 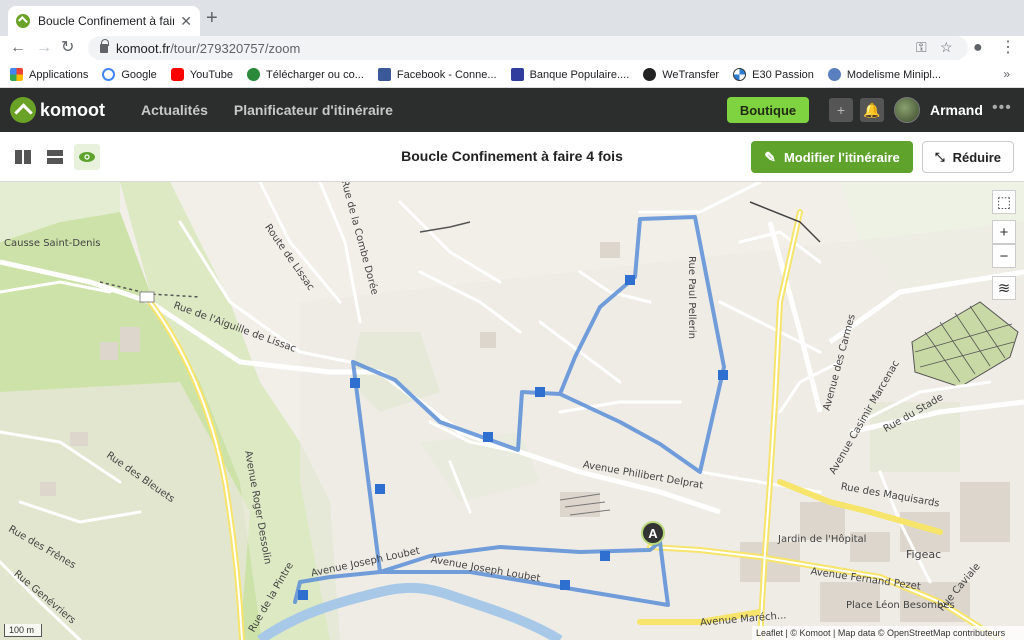 What do you see at coordinates (52, 243) in the screenshot?
I see `map-label: Causse Saint-Denis` at bounding box center [52, 243].